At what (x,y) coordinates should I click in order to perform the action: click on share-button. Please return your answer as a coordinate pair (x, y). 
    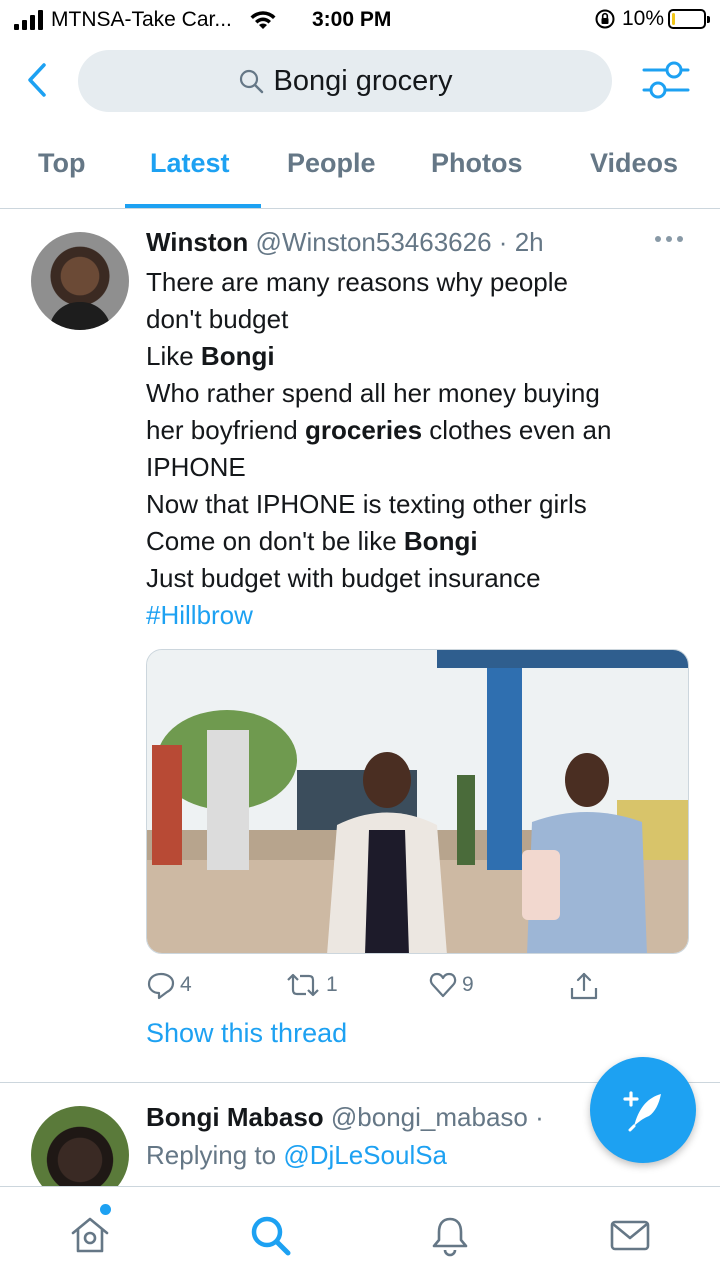
    Looking at the image, I should click on (586, 986).